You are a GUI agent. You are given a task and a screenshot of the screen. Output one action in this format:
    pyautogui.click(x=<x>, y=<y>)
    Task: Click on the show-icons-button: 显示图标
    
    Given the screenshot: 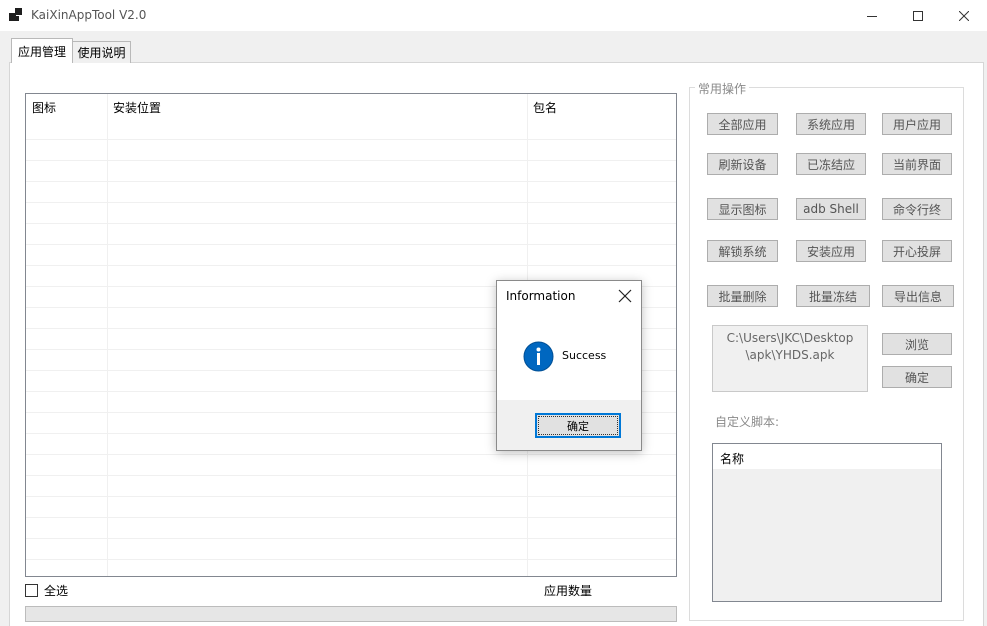 What is the action you would take?
    pyautogui.click(x=742, y=209)
    